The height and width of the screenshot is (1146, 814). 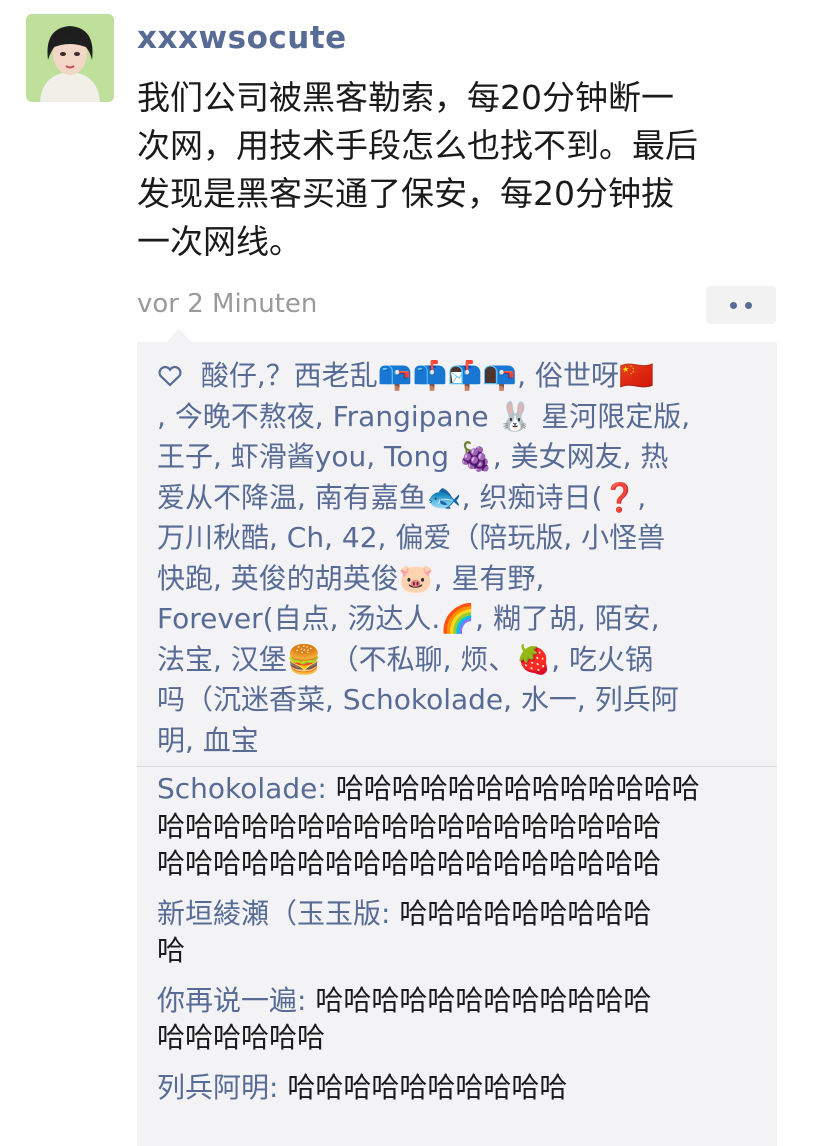 I want to click on comment-author: 你再说一遍, so click(x=227, y=1000).